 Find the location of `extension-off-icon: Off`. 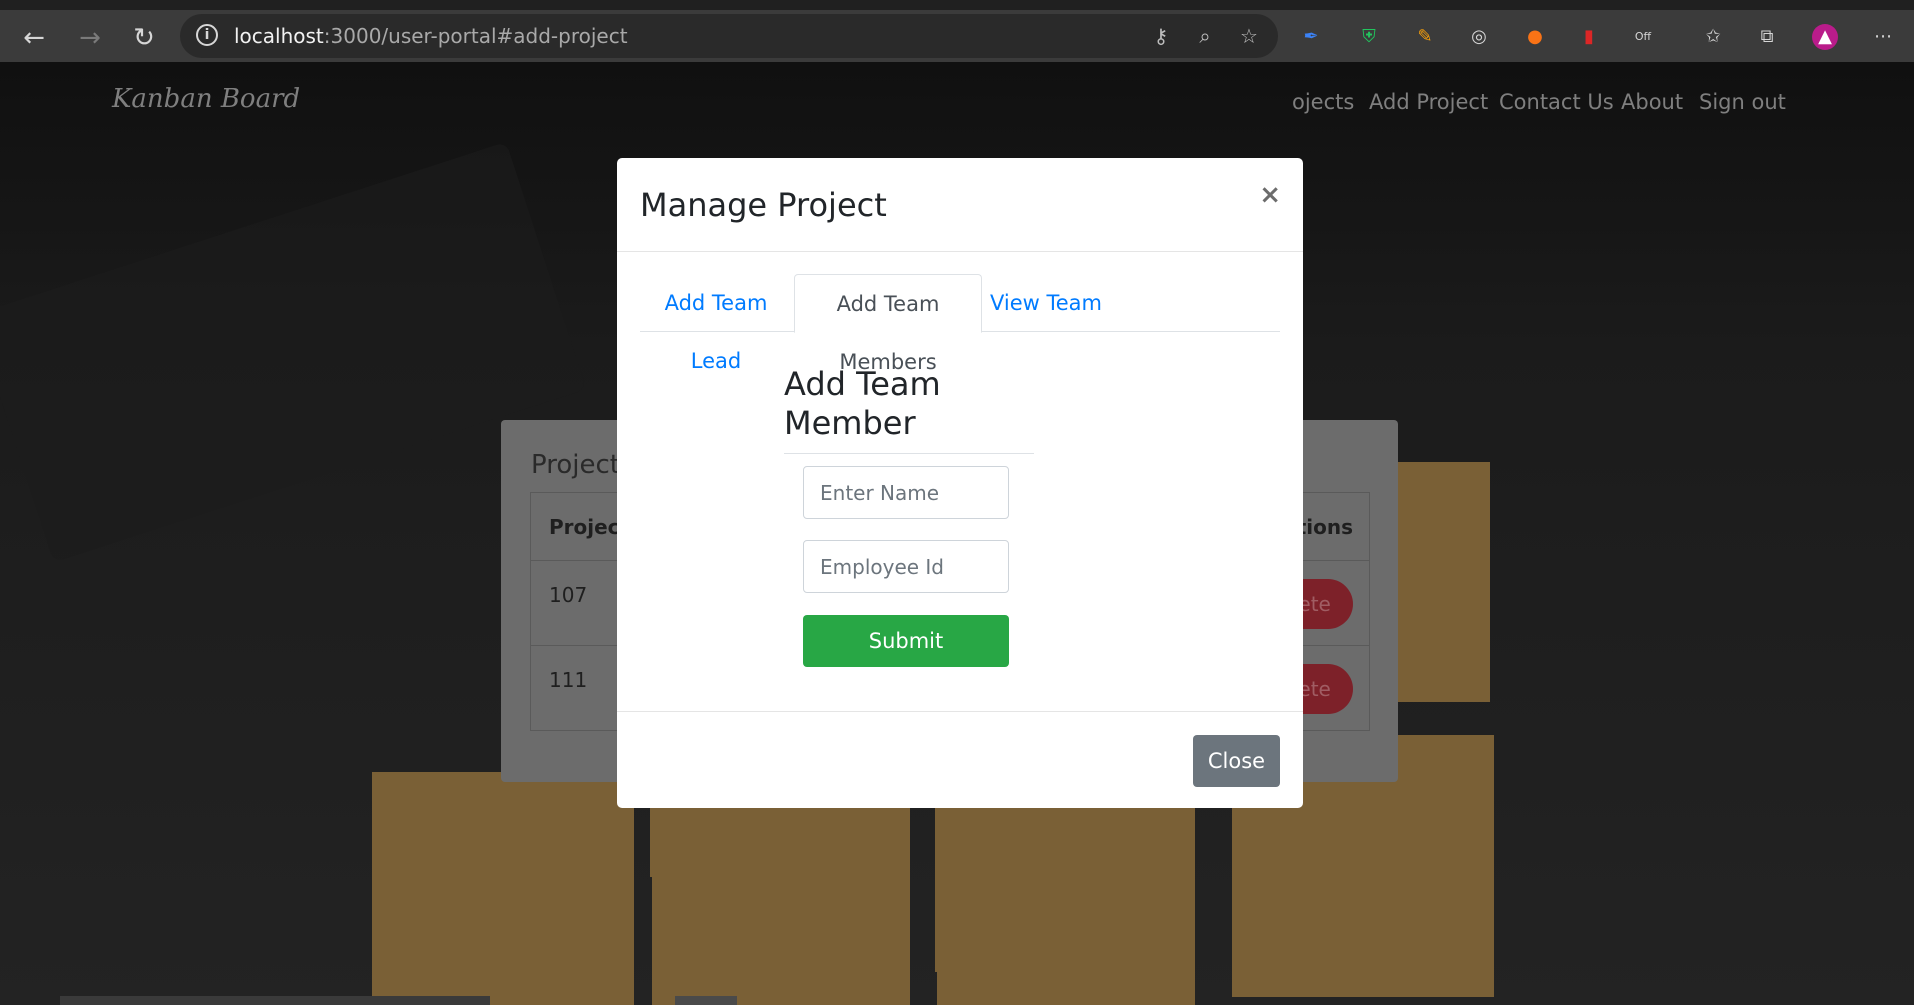

extension-off-icon: Off is located at coordinates (1643, 37).